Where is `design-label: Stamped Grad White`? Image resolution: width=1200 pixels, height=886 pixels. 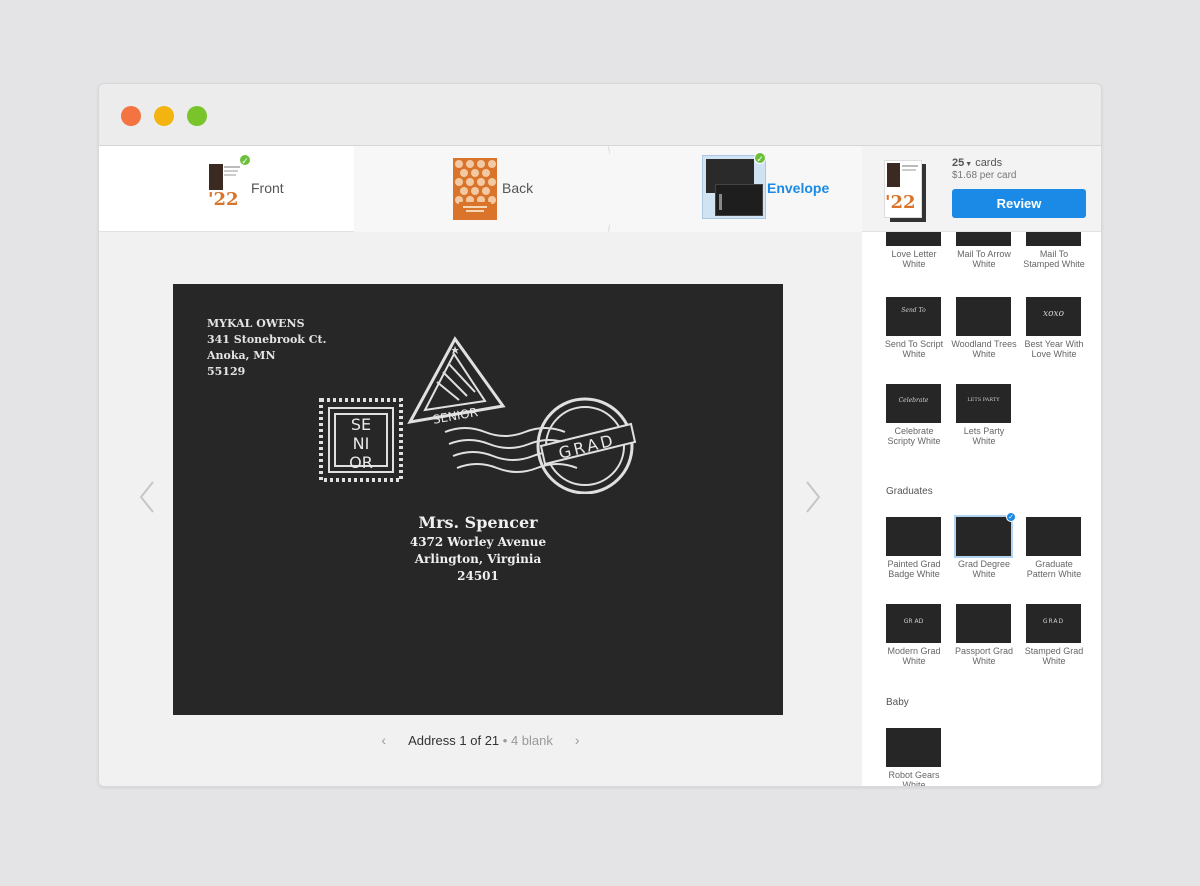
design-label: Stamped Grad White is located at coordinates (1054, 656).